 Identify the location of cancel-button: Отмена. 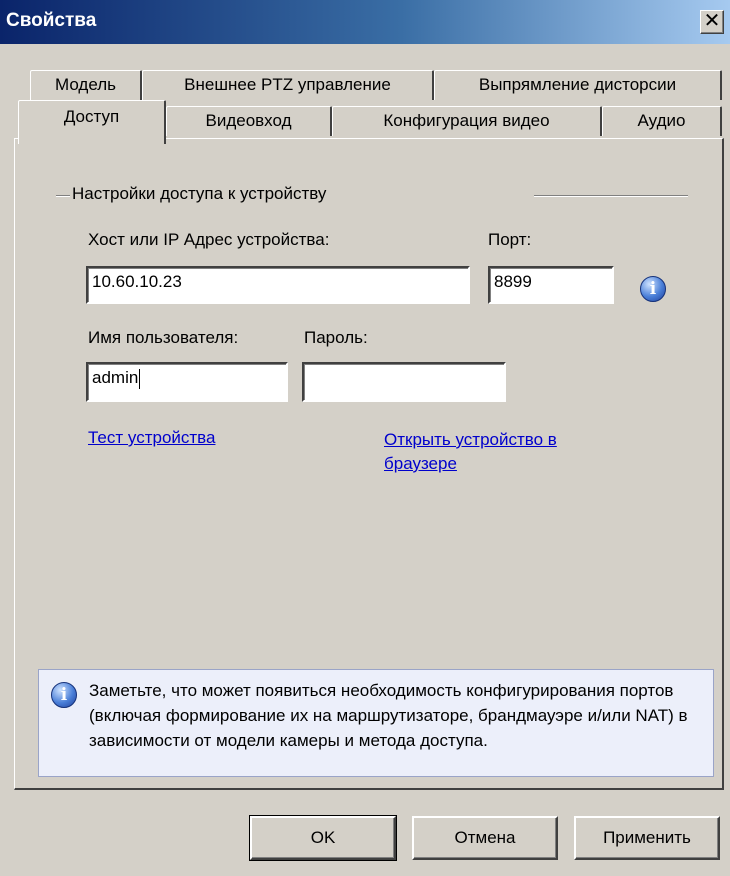
(485, 838).